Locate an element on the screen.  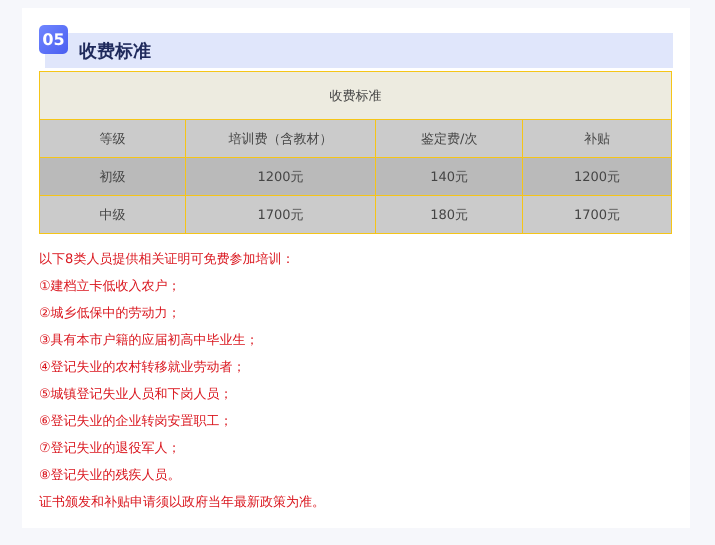
table-cell: 中级 is located at coordinates (113, 215).